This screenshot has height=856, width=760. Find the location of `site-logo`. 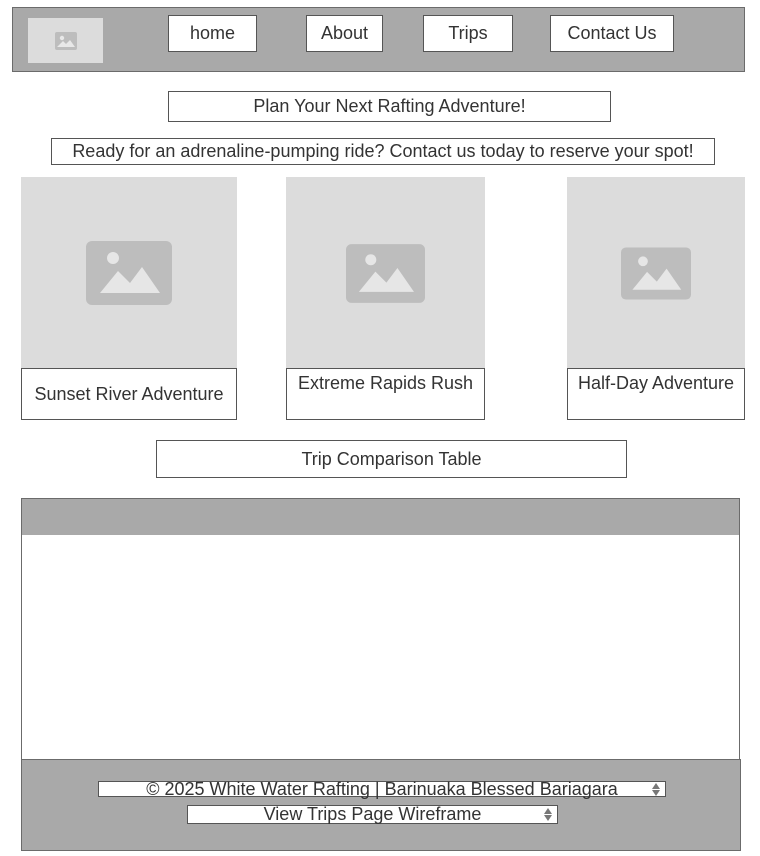

site-logo is located at coordinates (65, 40).